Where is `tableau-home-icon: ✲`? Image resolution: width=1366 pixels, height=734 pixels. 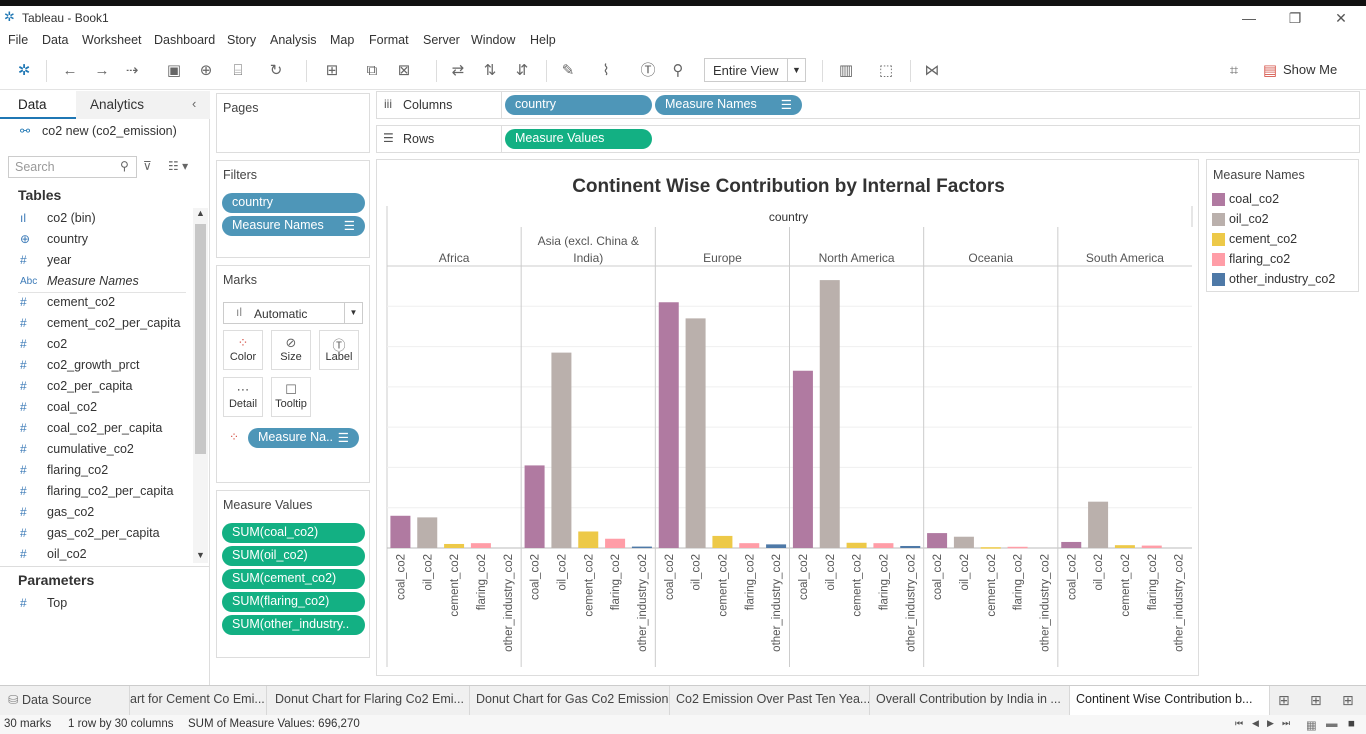
tableau-home-icon: ✲ is located at coordinates (24, 71).